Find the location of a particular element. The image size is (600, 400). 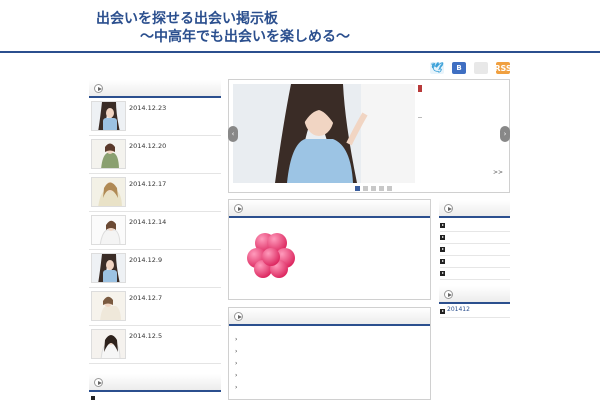

twitter-icon: 🕊 is located at coordinates (437, 68).